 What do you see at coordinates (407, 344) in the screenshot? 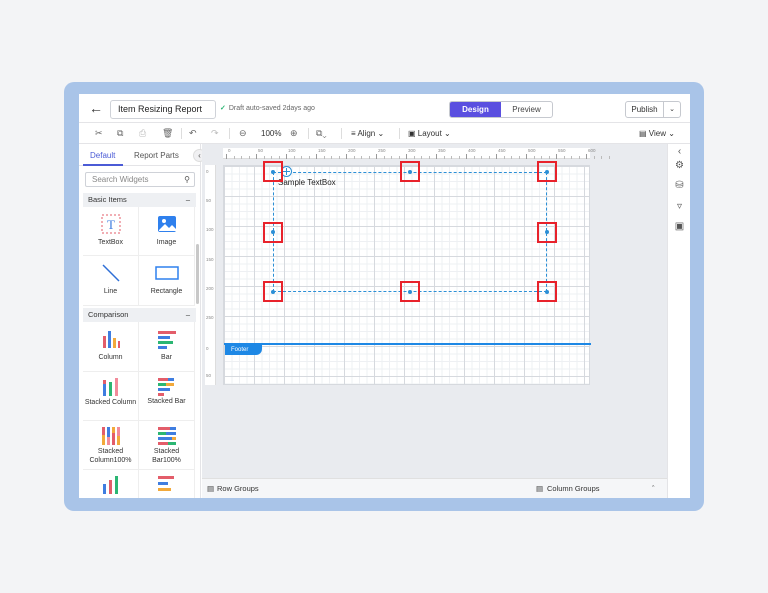
I see `footer-divider` at bounding box center [407, 344].